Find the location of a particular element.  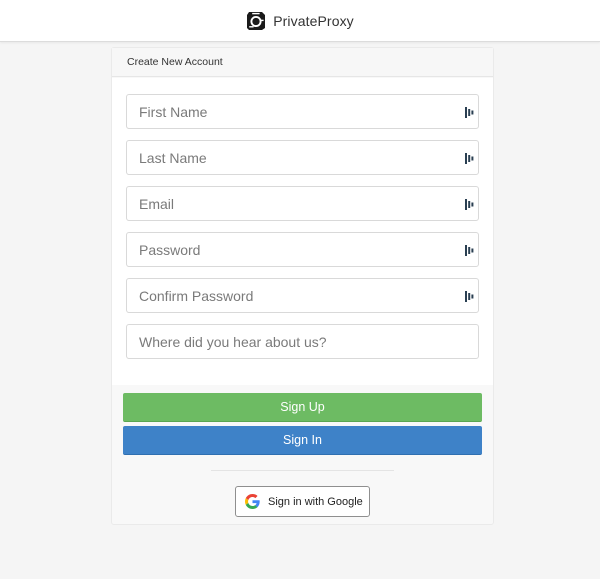

first-name-field is located at coordinates (302, 111).